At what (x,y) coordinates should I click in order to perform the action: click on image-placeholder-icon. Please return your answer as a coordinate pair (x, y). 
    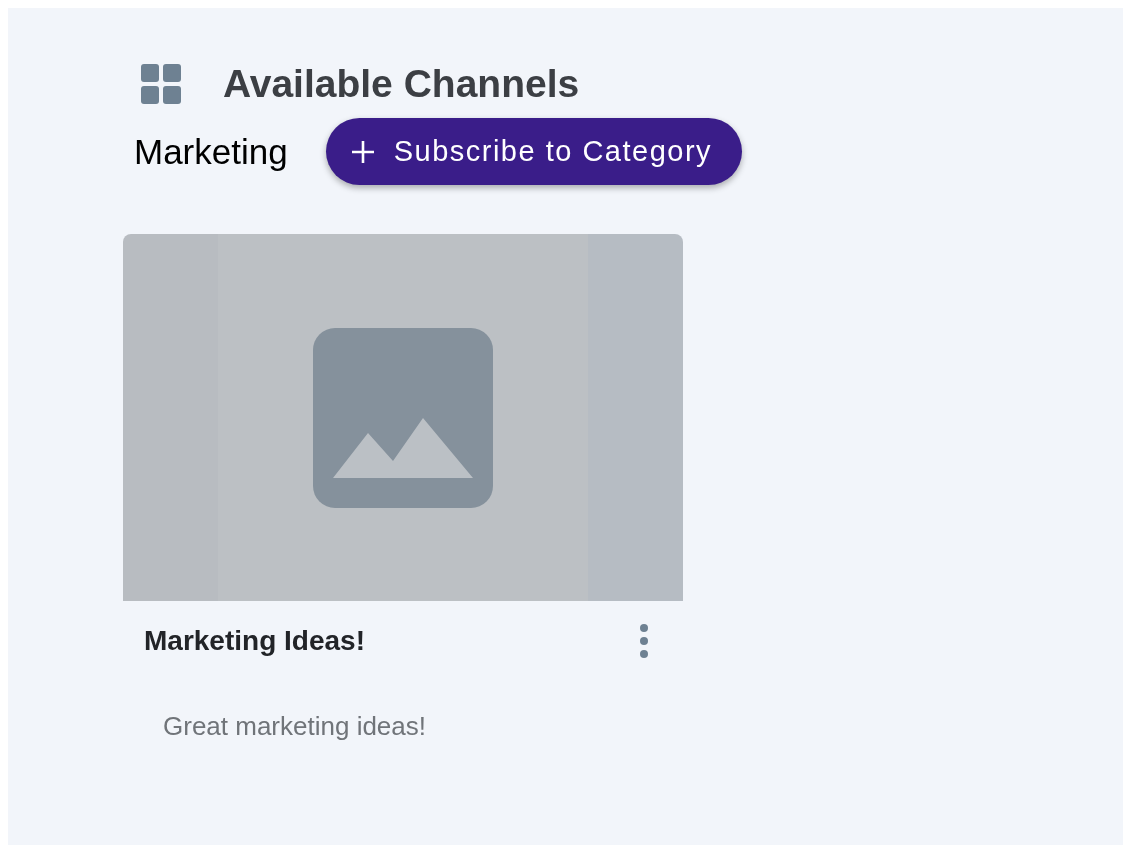
    Looking at the image, I should click on (403, 417).